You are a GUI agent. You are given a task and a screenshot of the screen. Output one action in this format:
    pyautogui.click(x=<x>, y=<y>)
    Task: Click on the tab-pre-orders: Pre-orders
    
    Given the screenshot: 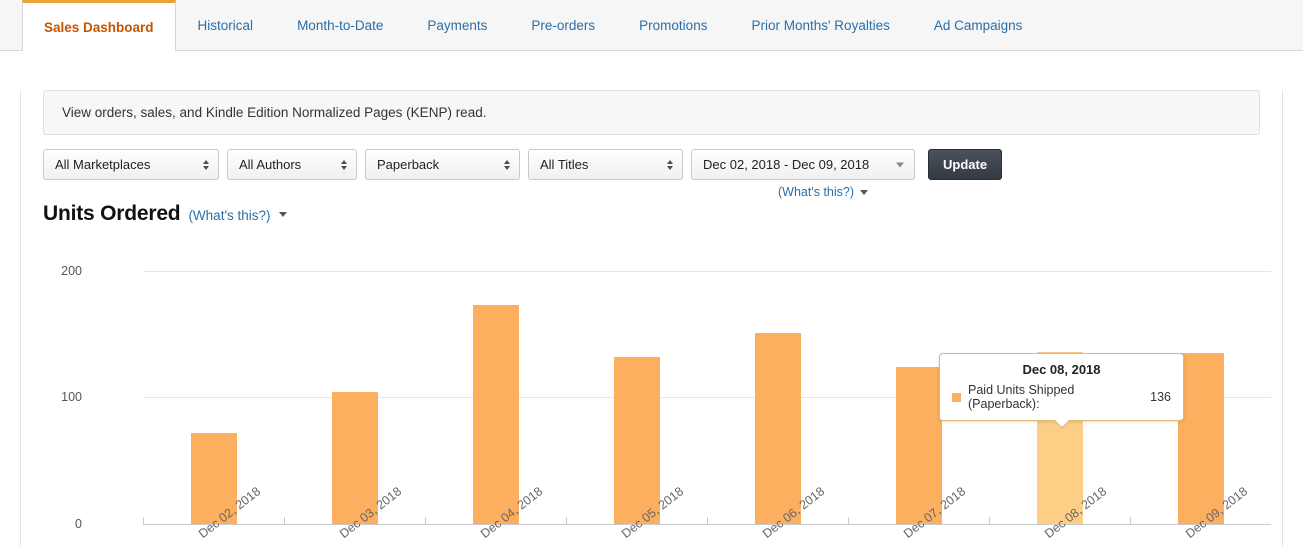 What is the action you would take?
    pyautogui.click(x=563, y=25)
    